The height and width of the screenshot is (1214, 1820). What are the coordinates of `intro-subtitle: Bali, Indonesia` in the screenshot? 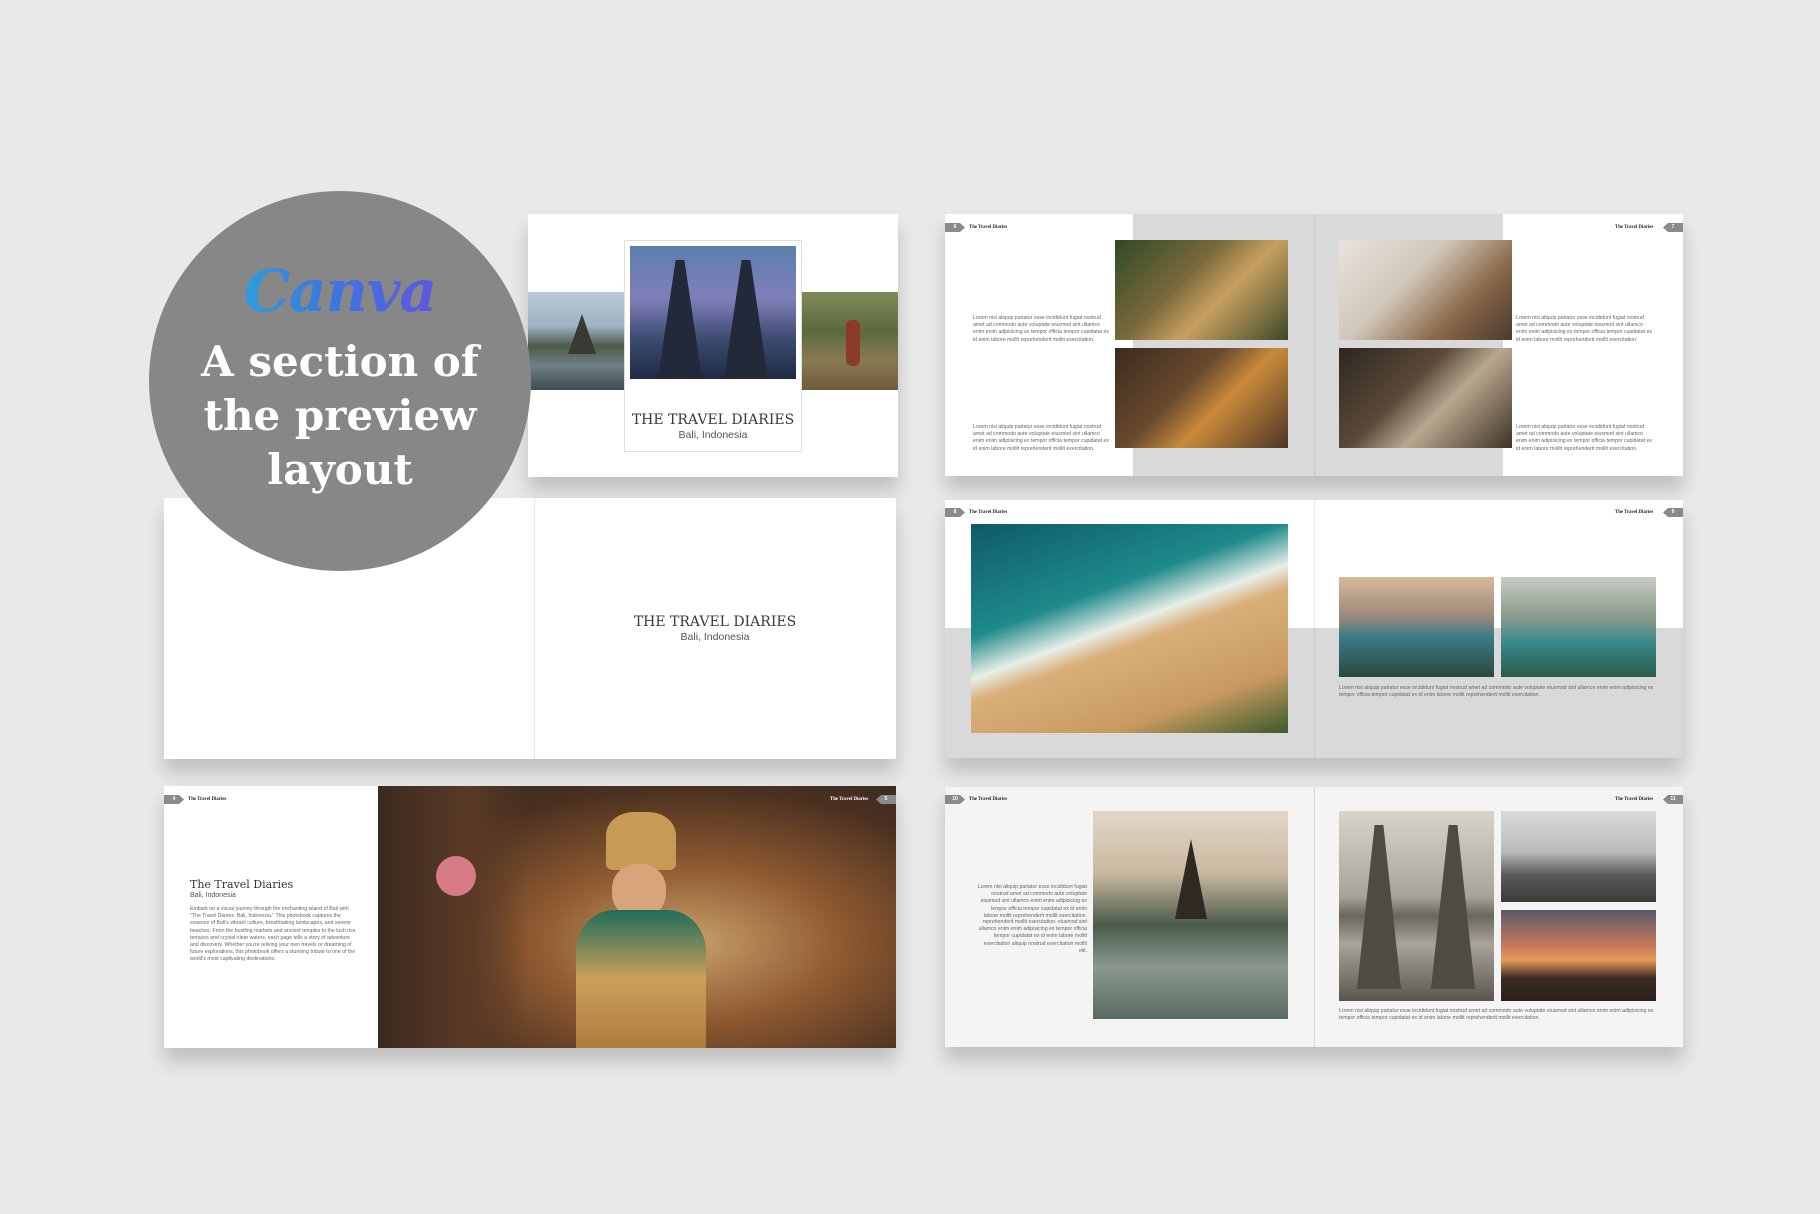 It's located at (213, 895).